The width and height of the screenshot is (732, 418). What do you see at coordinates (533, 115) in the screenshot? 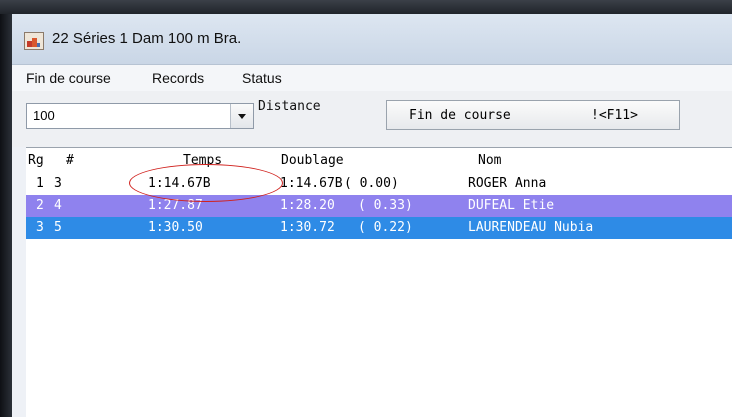
I see `fin-de-course-button: Fin de course !<F11>` at bounding box center [533, 115].